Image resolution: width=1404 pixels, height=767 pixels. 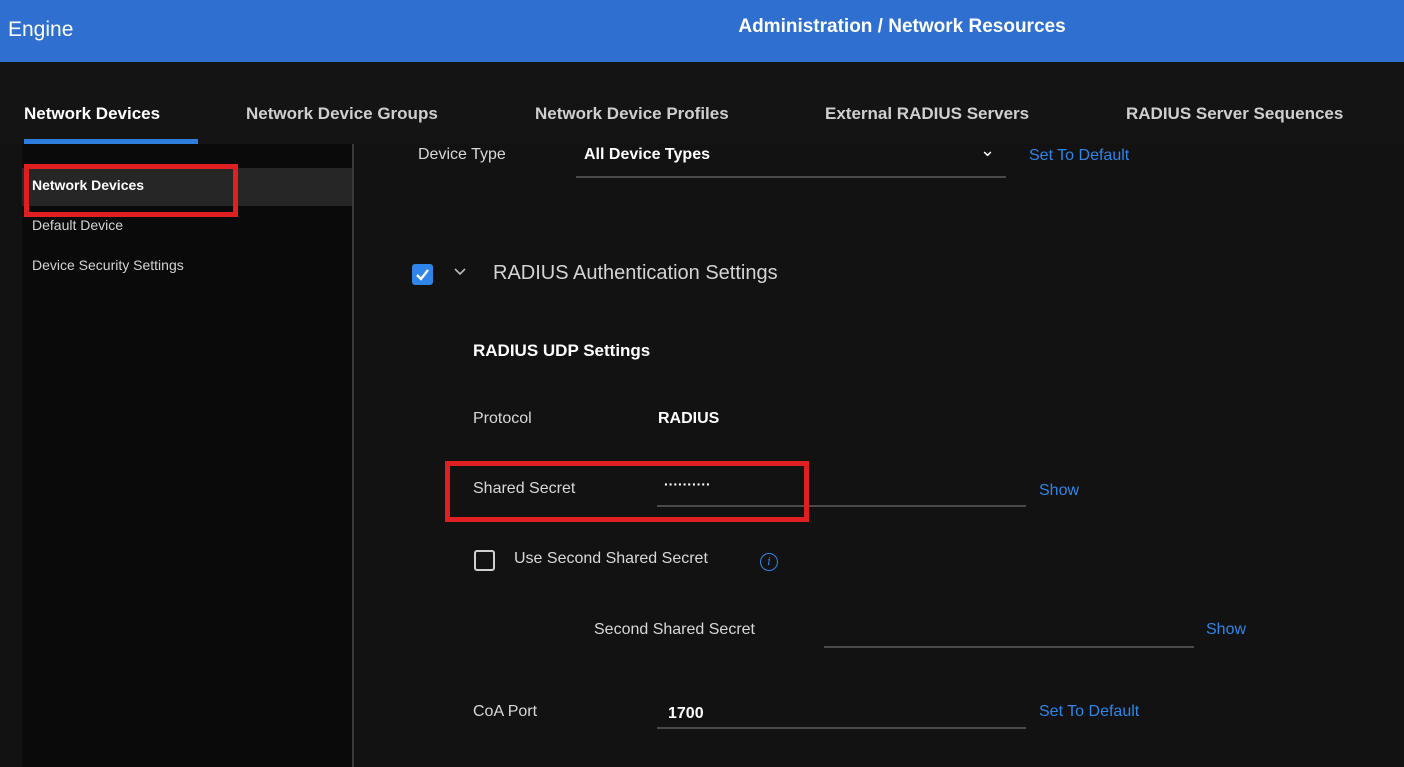 What do you see at coordinates (687, 484) in the screenshot?
I see `shared-secret-input: ··········` at bounding box center [687, 484].